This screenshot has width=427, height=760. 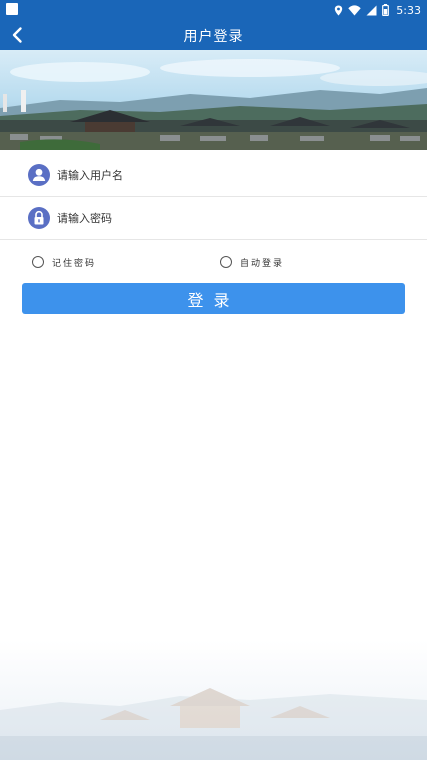 I want to click on banner-image, so click(x=213, y=100).